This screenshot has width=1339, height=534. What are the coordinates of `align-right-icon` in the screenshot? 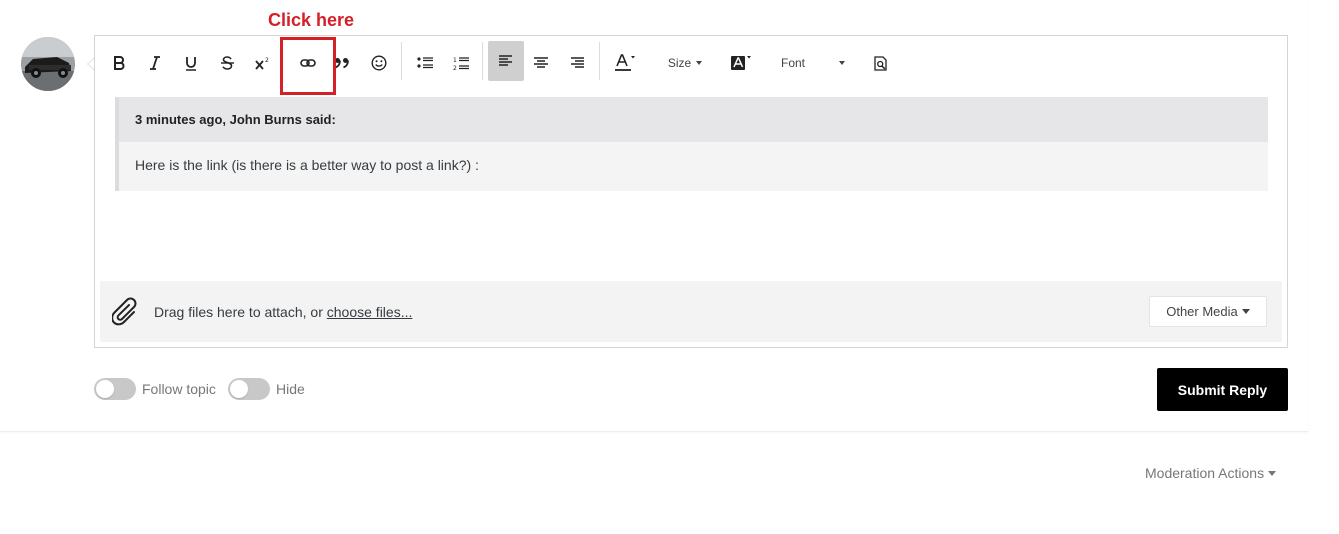 It's located at (577, 62).